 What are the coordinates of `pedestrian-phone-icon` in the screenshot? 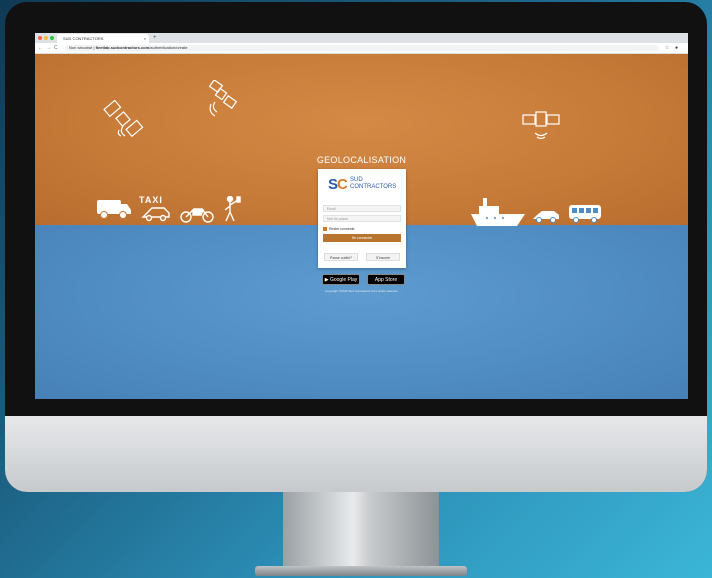 It's located at (232, 209).